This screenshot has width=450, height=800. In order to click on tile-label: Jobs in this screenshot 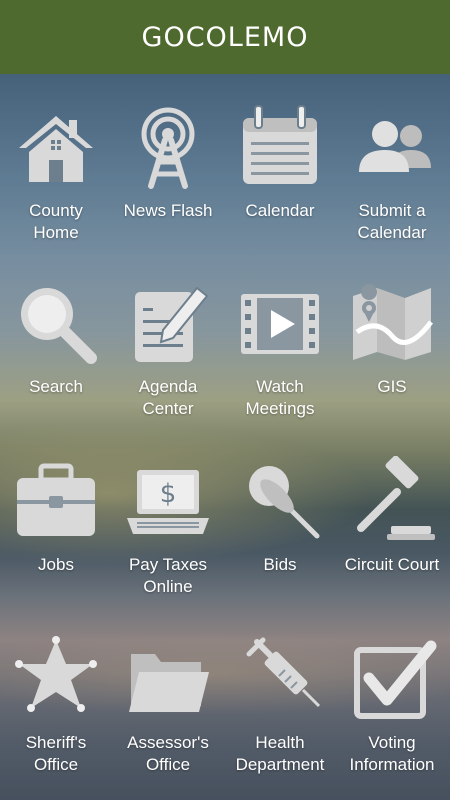, I will do `click(56, 564)`.